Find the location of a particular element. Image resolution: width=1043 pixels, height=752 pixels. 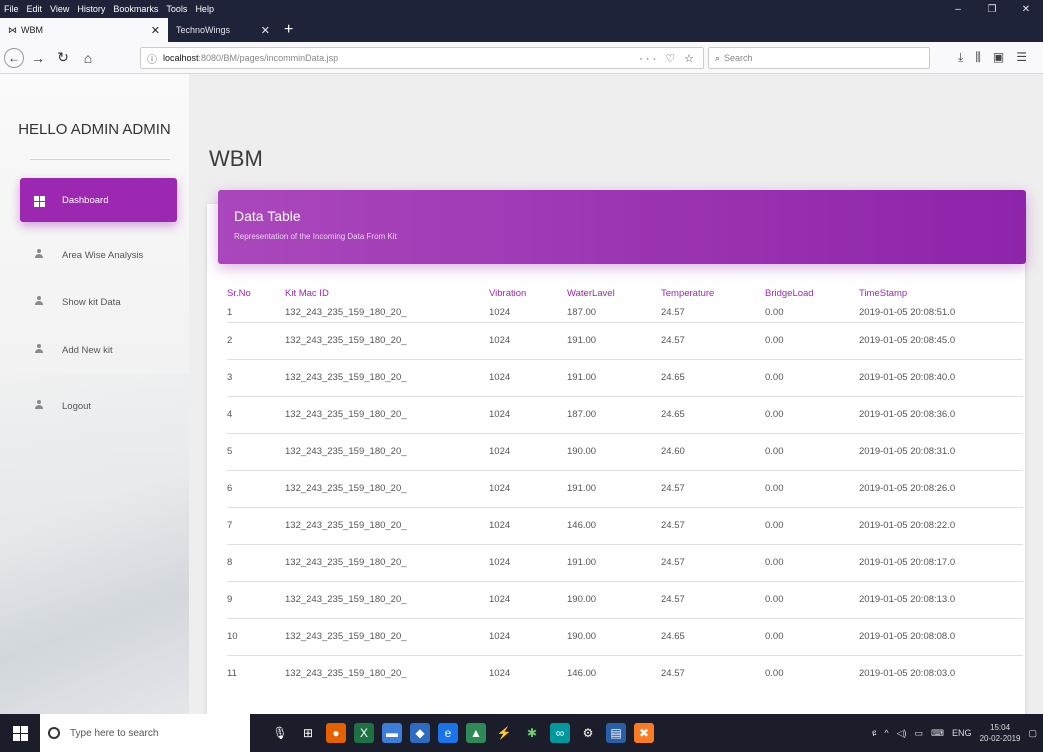

search-placeholder: Search is located at coordinates (738, 58).